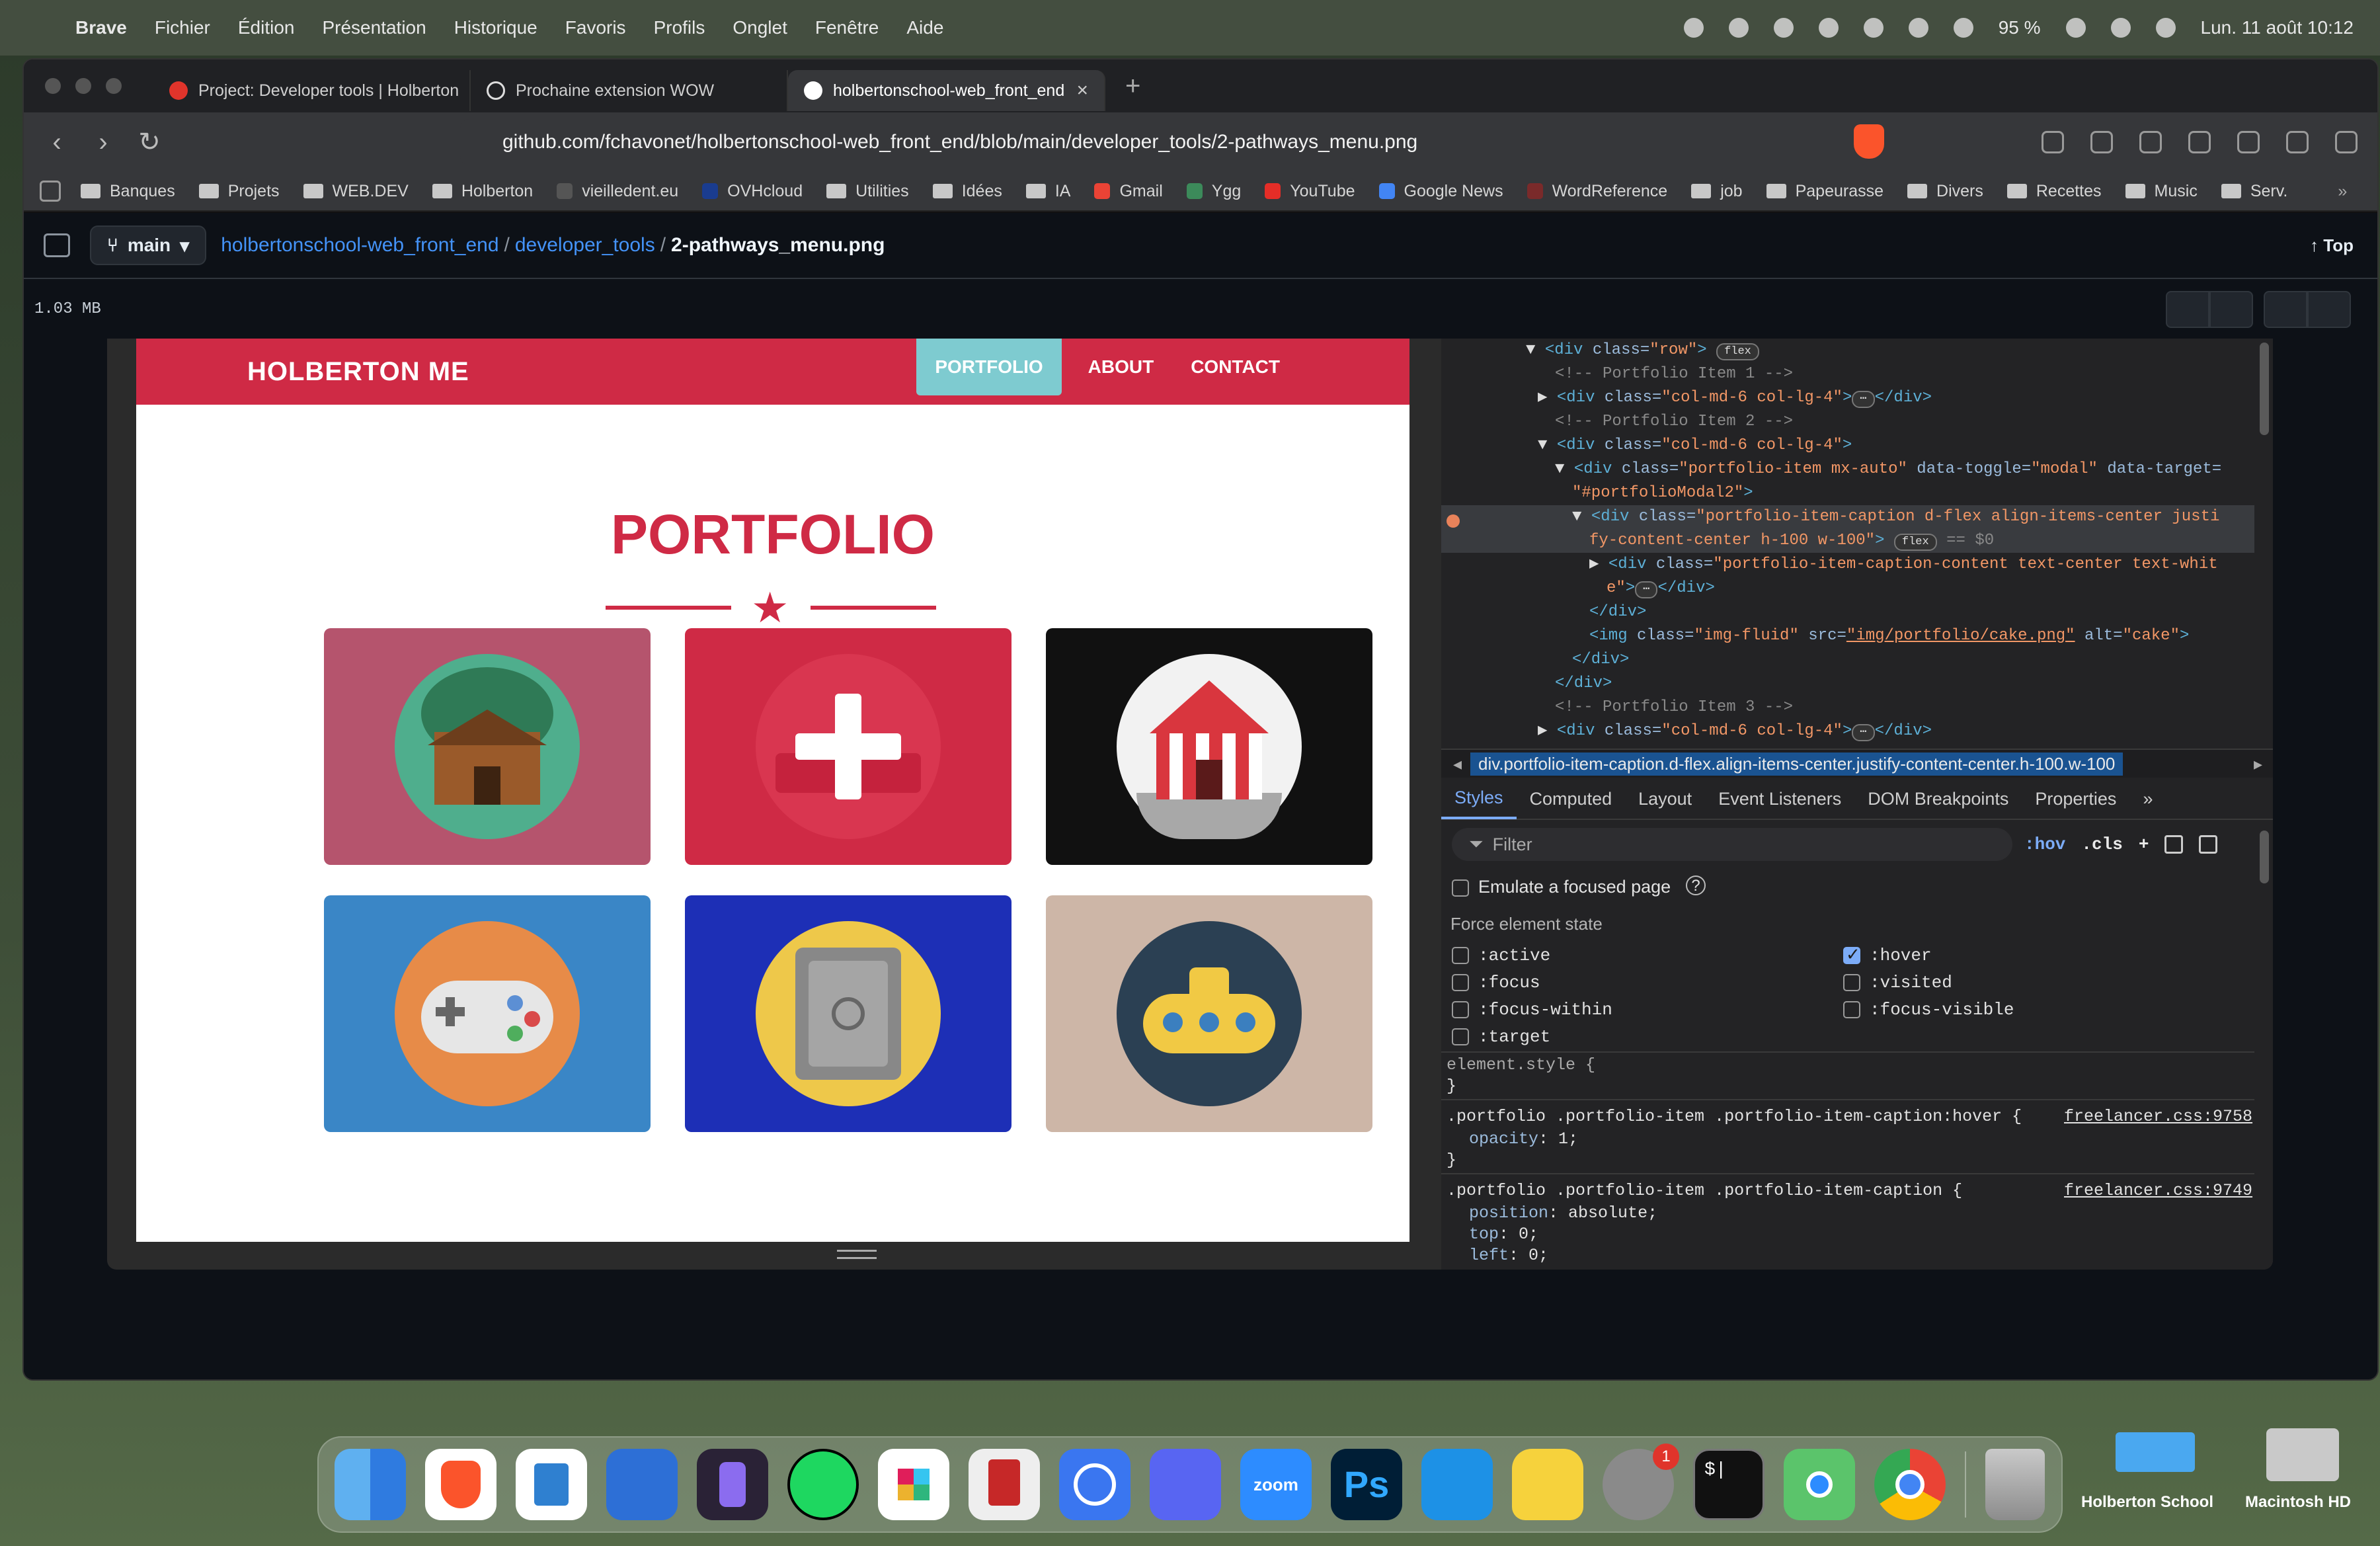 This screenshot has height=1546, width=2380. What do you see at coordinates (2302, 1454) in the screenshot?
I see `hard-drive-icon` at bounding box center [2302, 1454].